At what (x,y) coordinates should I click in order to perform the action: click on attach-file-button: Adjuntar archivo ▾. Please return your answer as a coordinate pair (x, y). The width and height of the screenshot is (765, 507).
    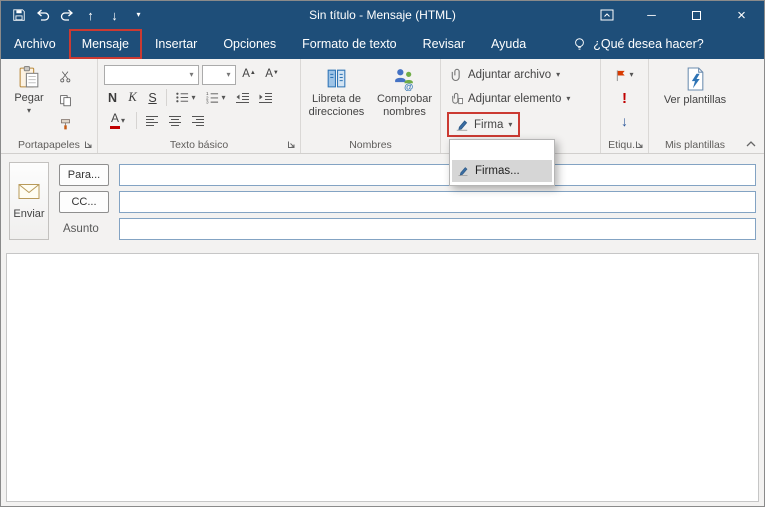
    Looking at the image, I should click on (505, 74).